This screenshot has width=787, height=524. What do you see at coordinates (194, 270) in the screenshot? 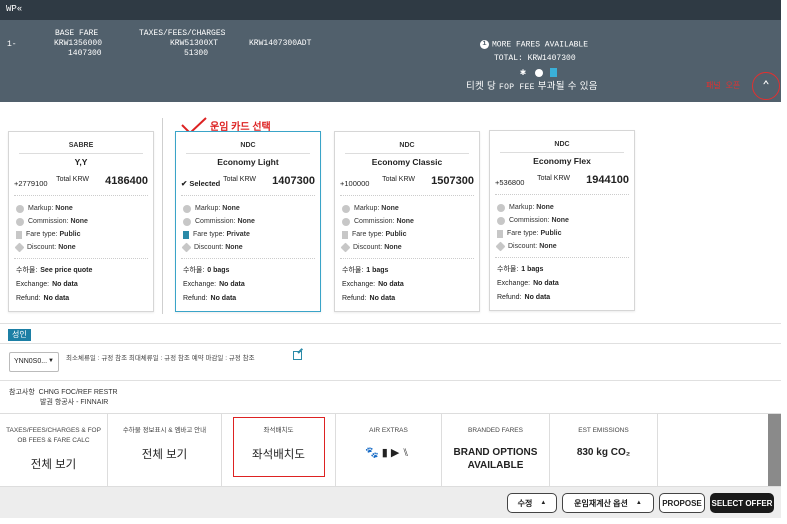
I see `baggage-label: 수하물:` at bounding box center [194, 270].